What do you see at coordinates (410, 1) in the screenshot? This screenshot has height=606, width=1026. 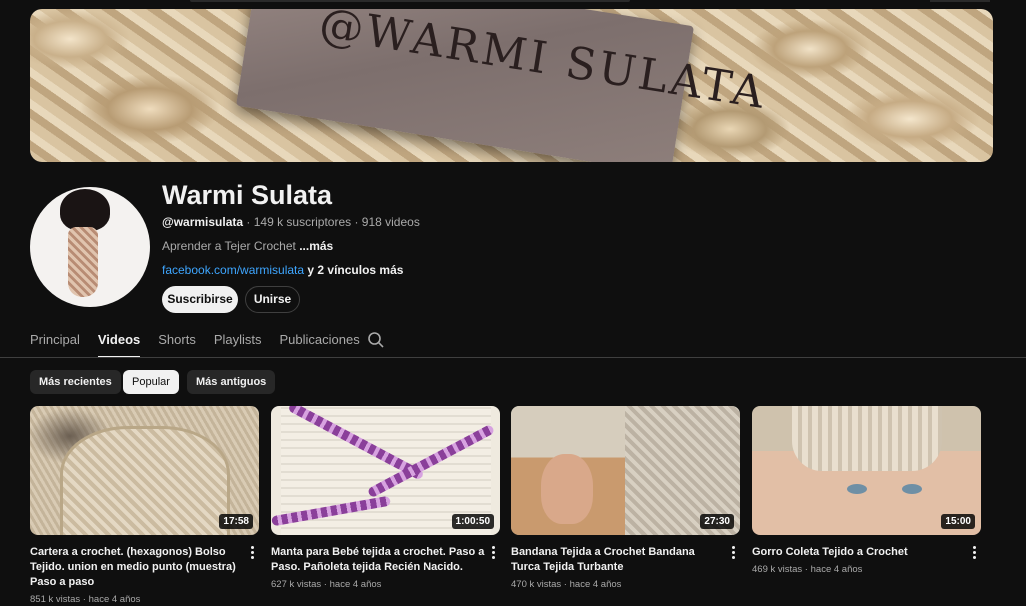 I see `search-bar-edge` at bounding box center [410, 1].